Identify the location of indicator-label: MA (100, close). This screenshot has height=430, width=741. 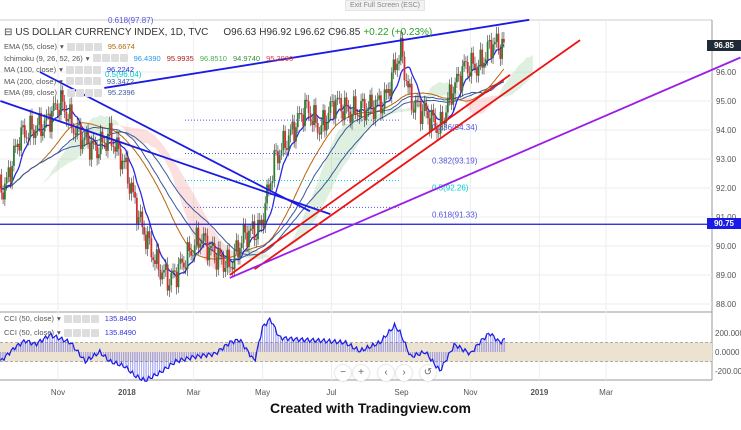
(30, 69).